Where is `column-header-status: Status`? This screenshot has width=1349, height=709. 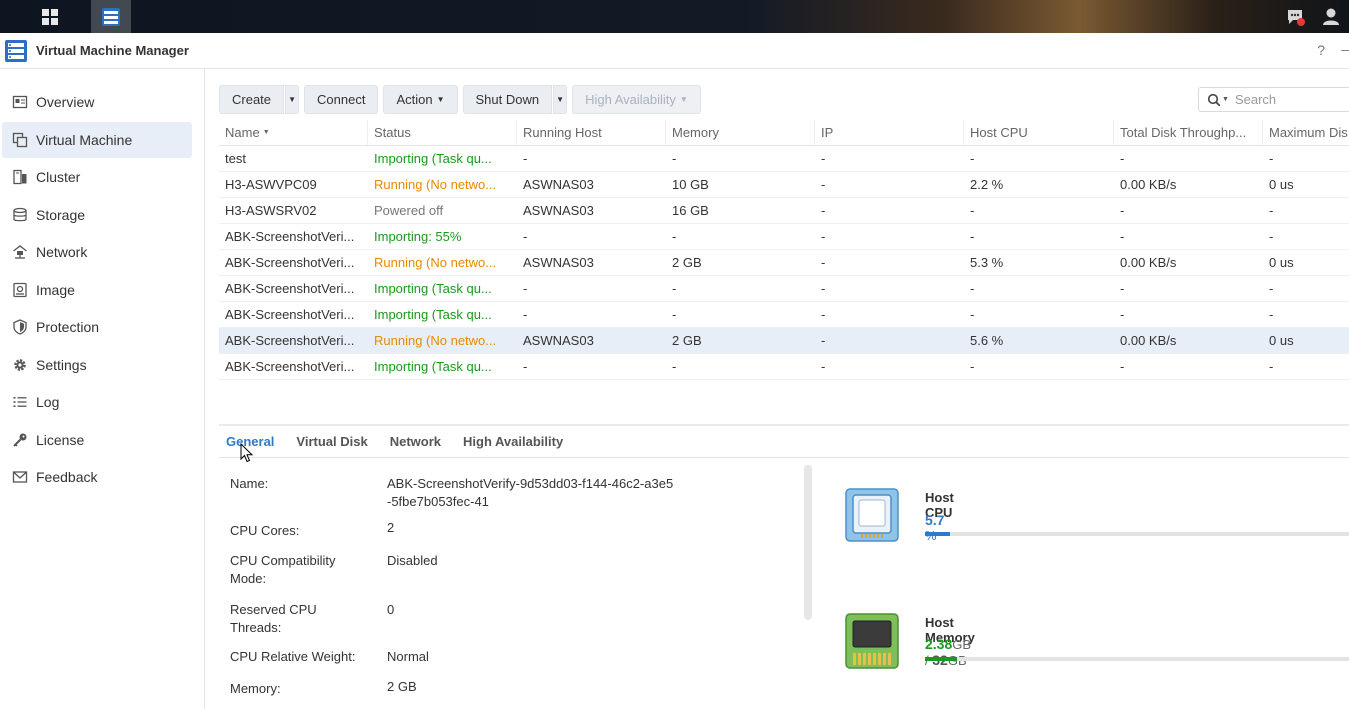
column-header-status: Status is located at coordinates (442, 132).